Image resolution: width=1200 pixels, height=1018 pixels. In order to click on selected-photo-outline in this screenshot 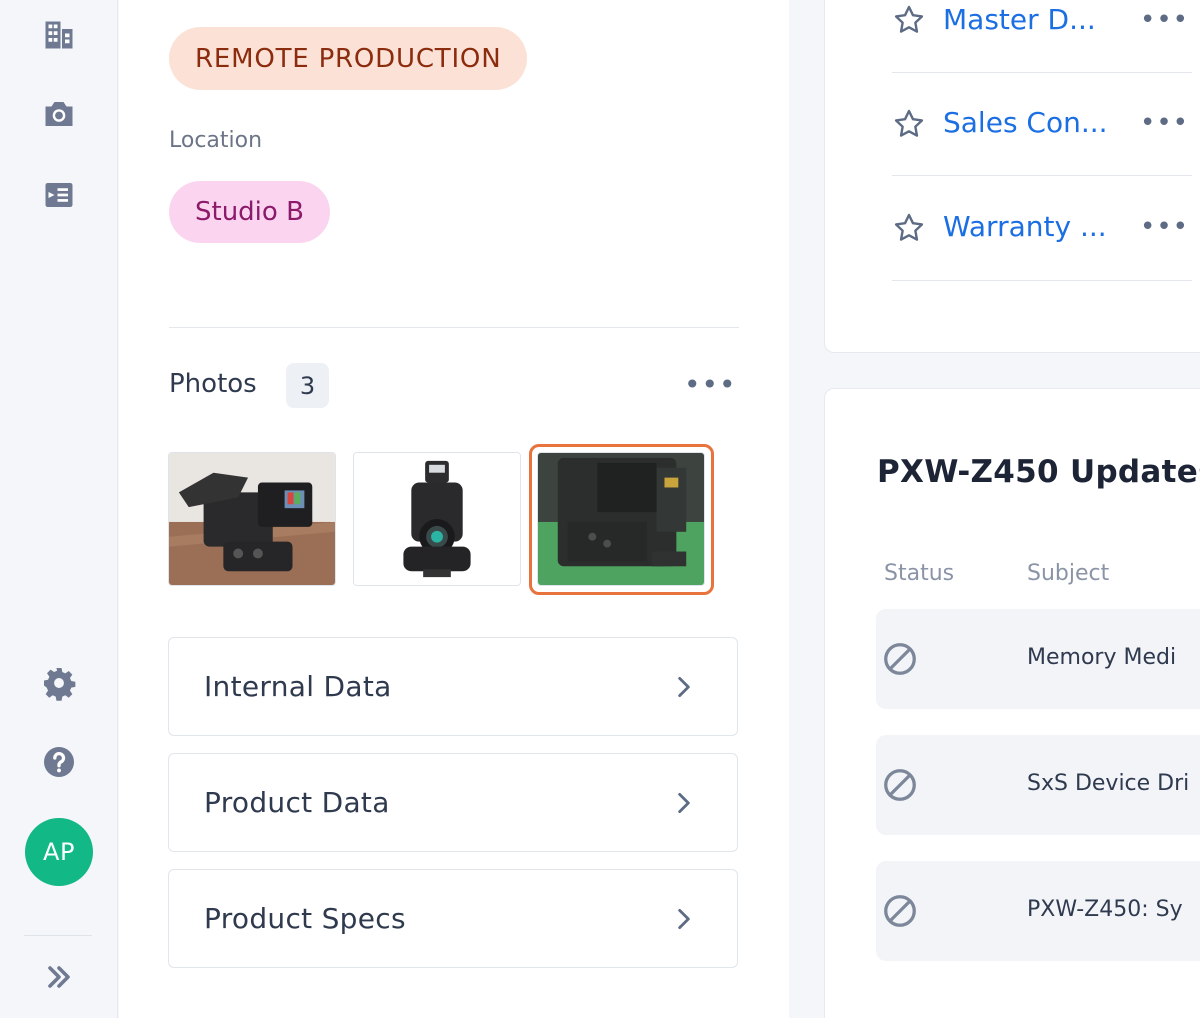, I will do `click(621, 519)`.